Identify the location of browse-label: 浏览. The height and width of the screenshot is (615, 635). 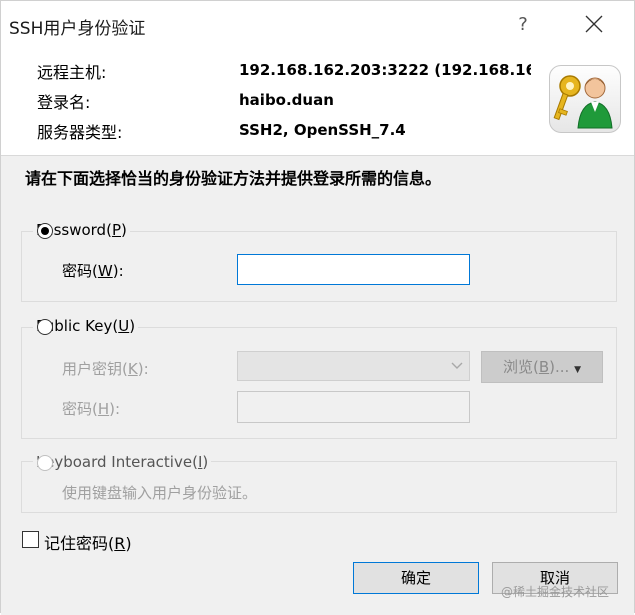
(517, 367).